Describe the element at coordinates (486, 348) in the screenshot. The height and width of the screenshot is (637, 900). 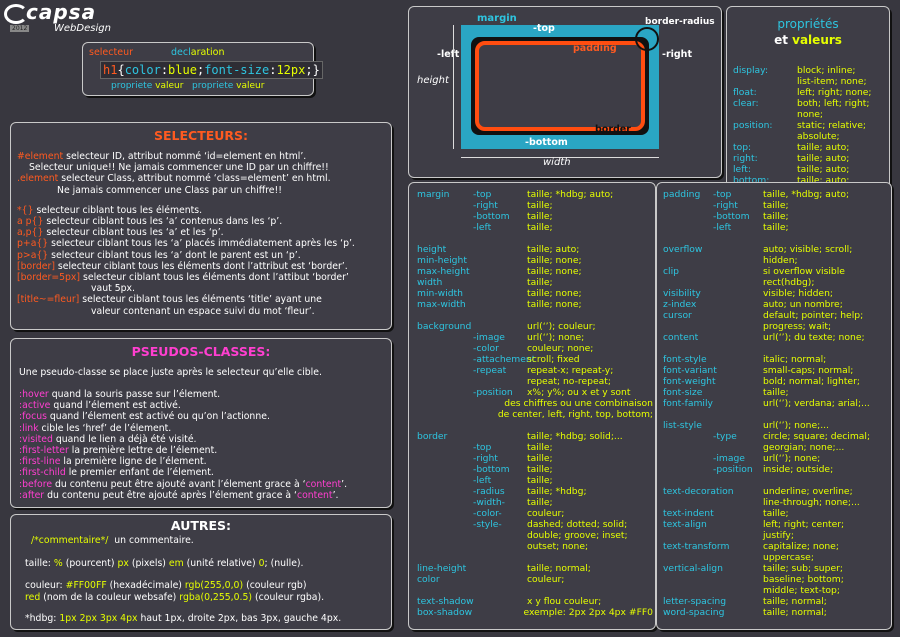
I see `property-sub: -color` at that location.